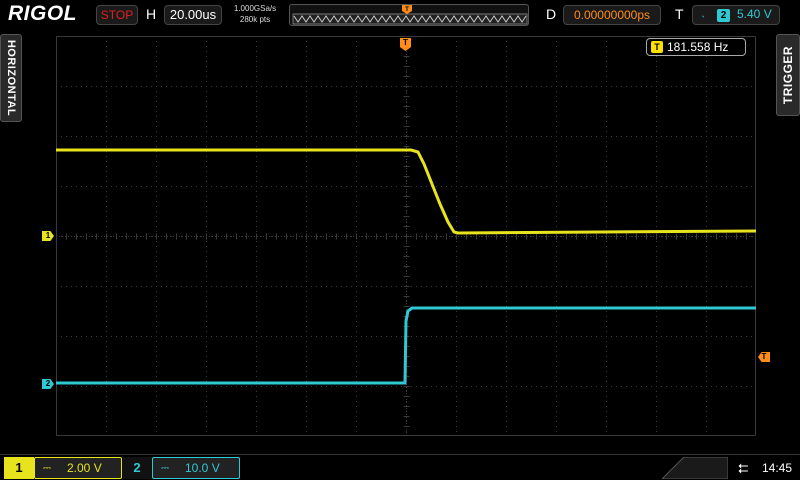 Image resolution: width=800 pixels, height=480 pixels. What do you see at coordinates (406, 345) in the screenshot?
I see `ch2-waveform` at bounding box center [406, 345].